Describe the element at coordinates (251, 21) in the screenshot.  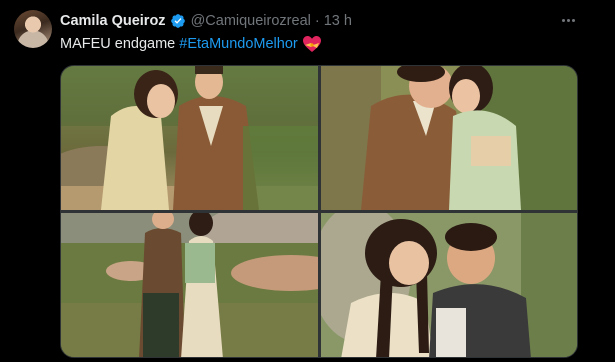
I see `author-handle: @Camiqueirozreal` at that location.